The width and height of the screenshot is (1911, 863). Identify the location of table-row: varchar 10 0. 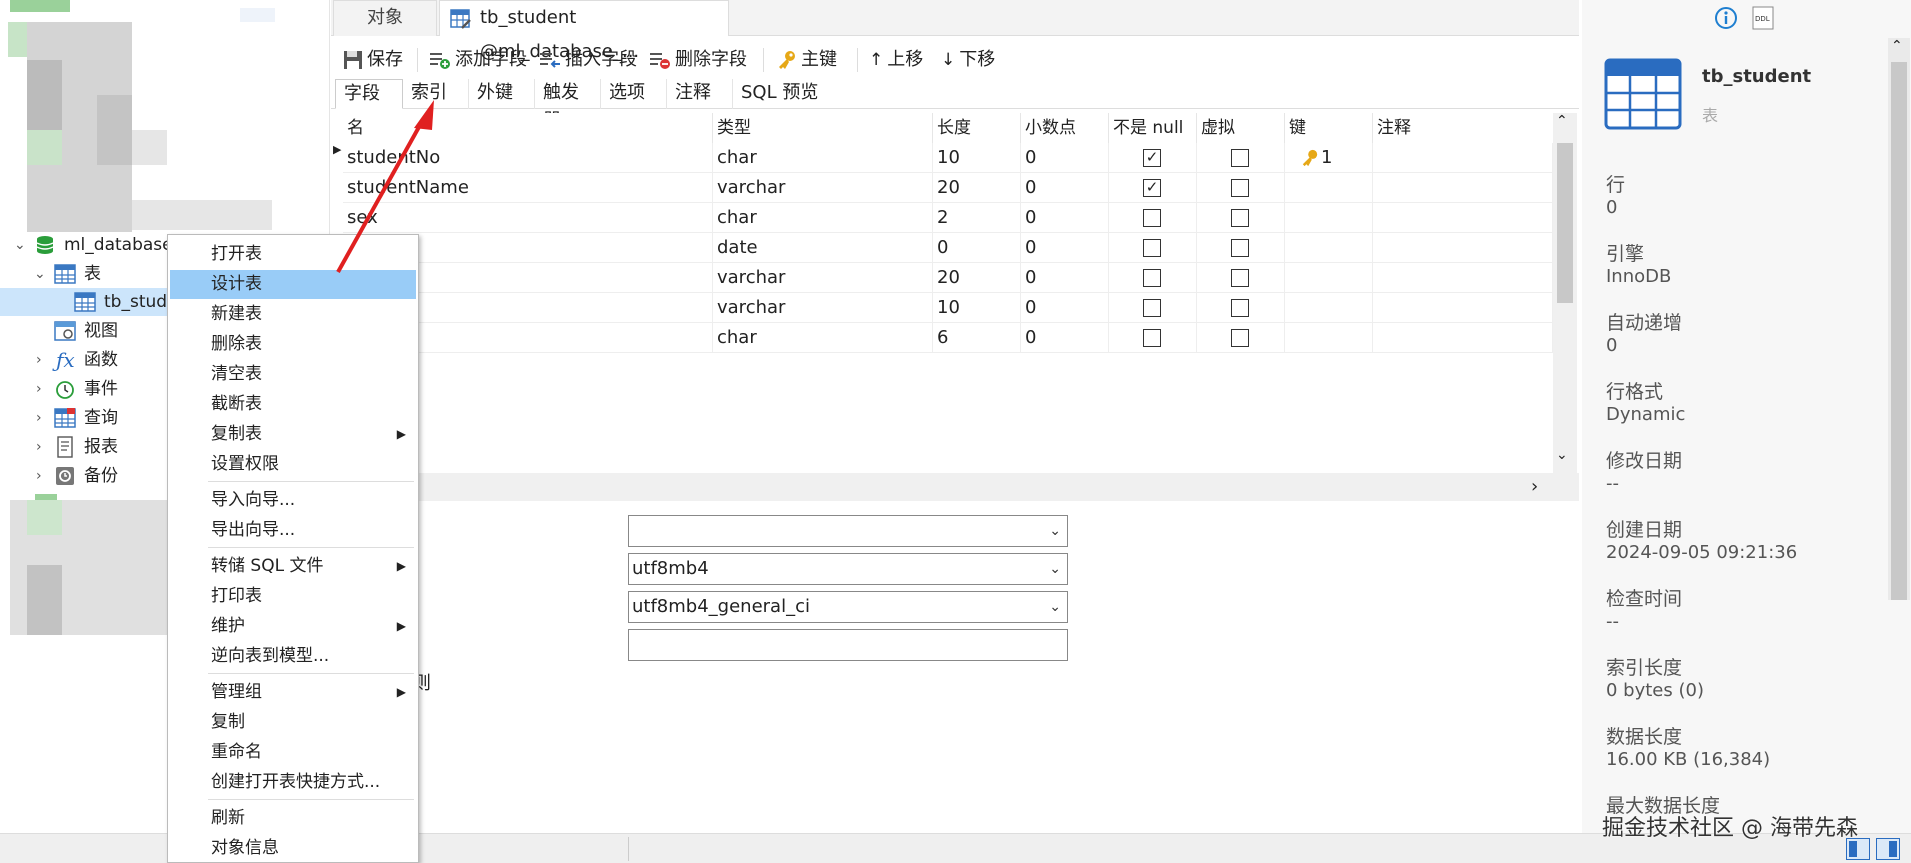
(948, 308).